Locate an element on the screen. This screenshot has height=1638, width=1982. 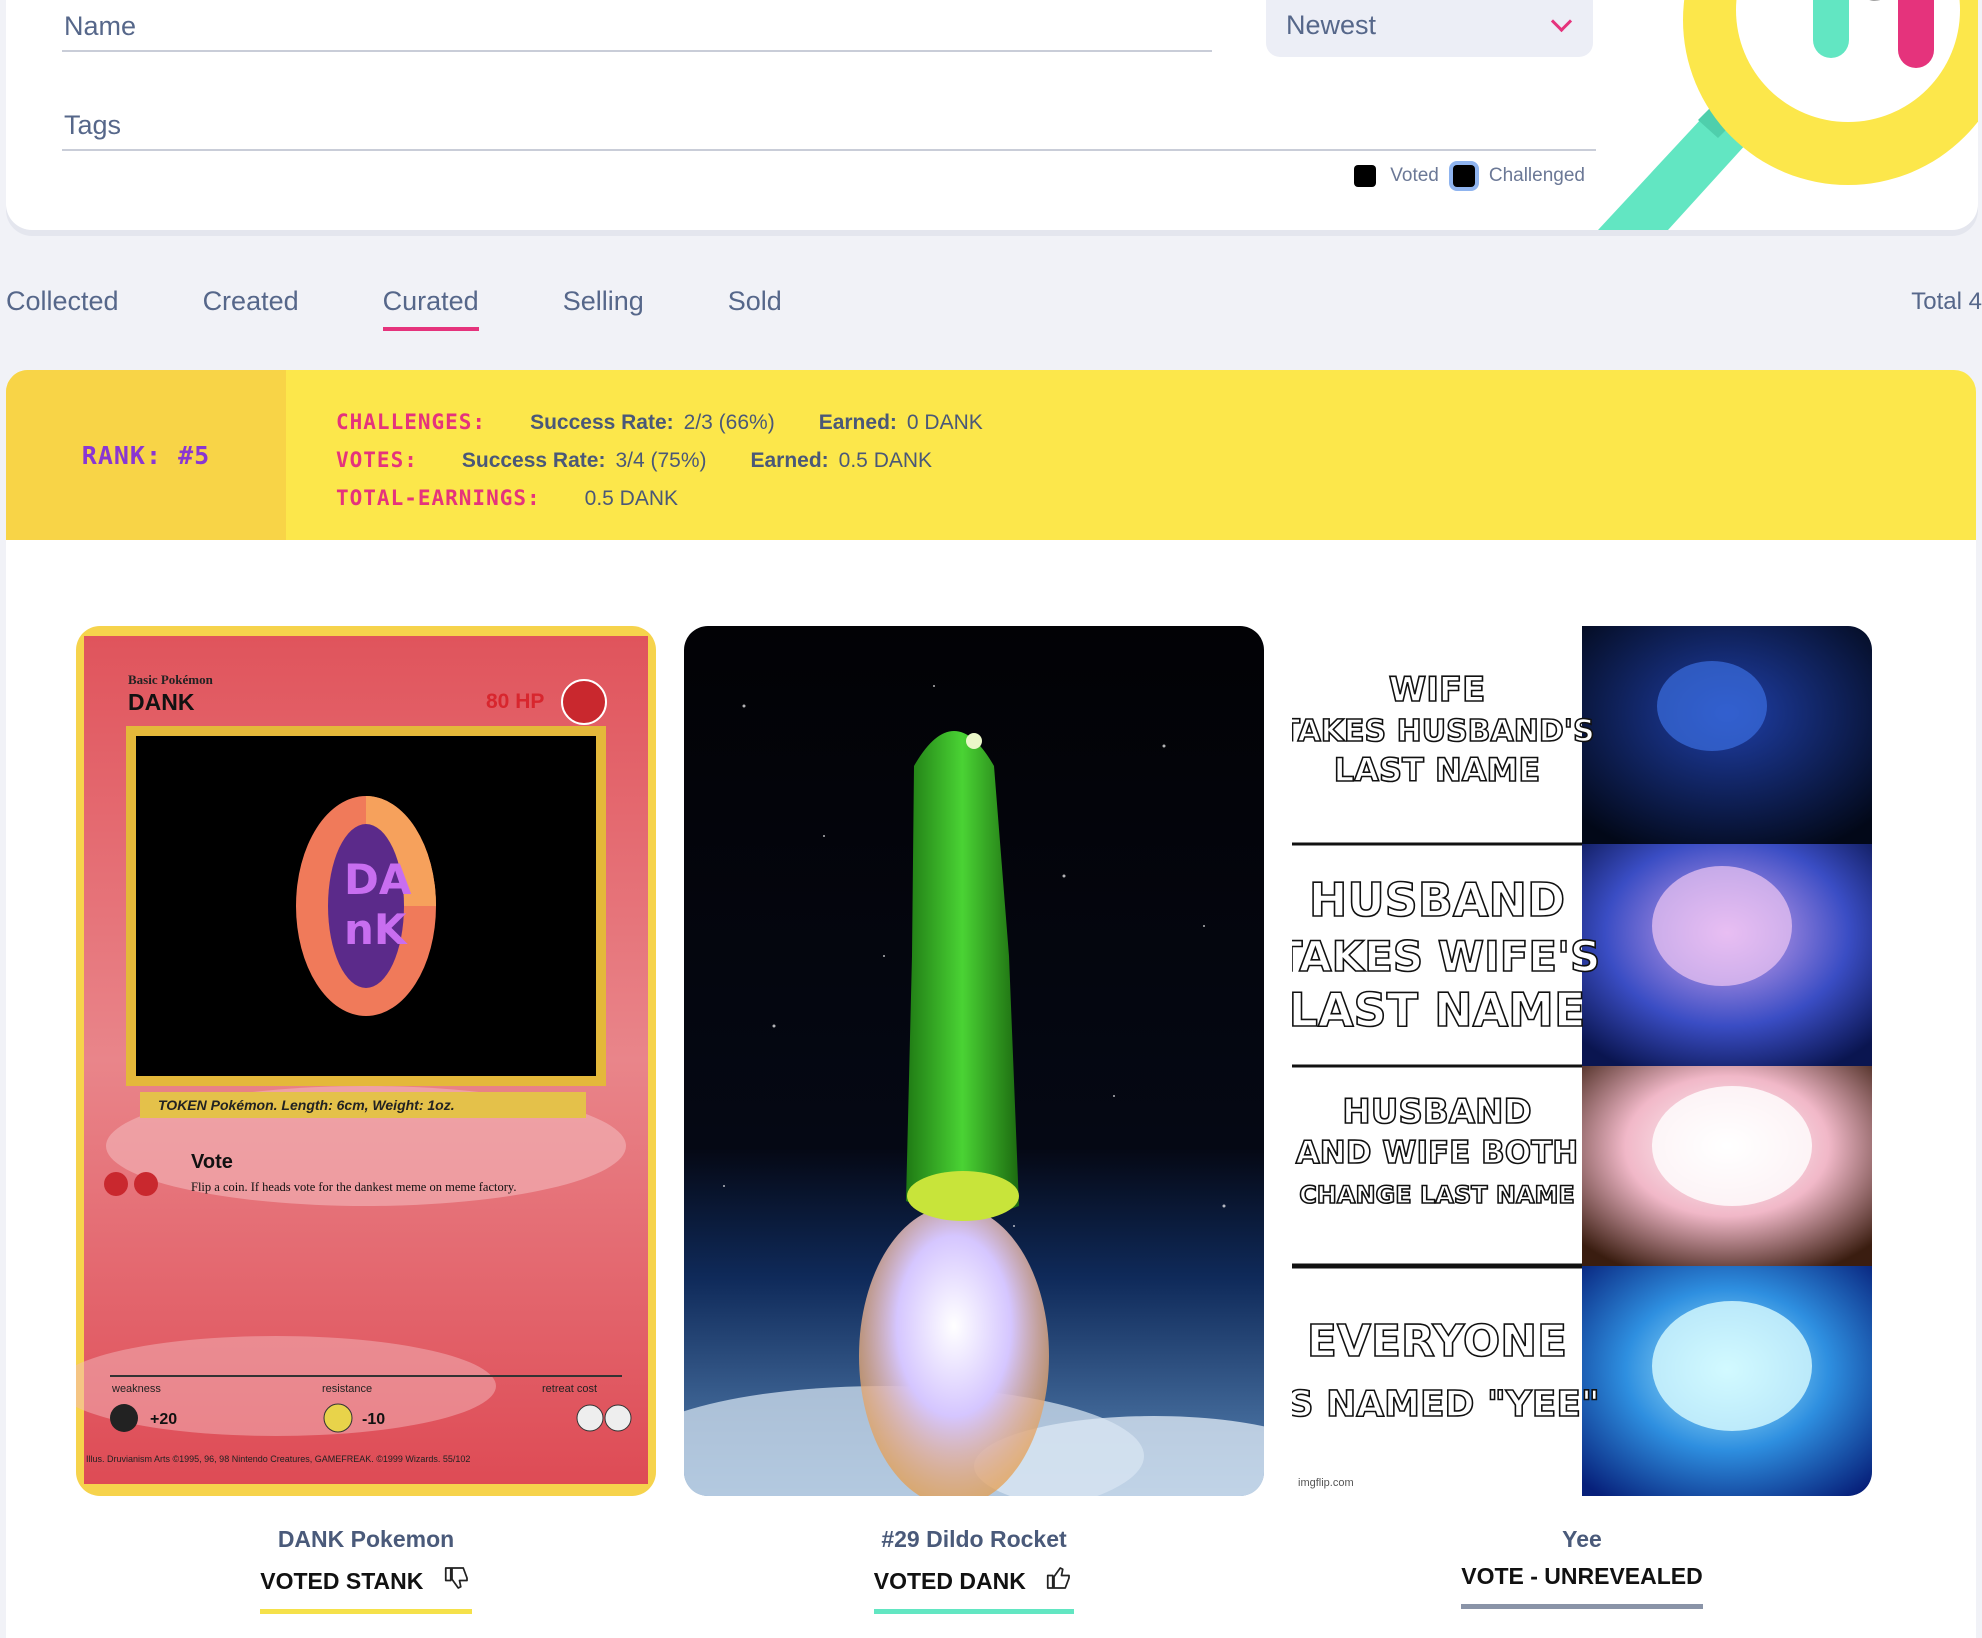
filter-card: Name Tags Newest Voted Challenged is located at coordinates (992, 115).